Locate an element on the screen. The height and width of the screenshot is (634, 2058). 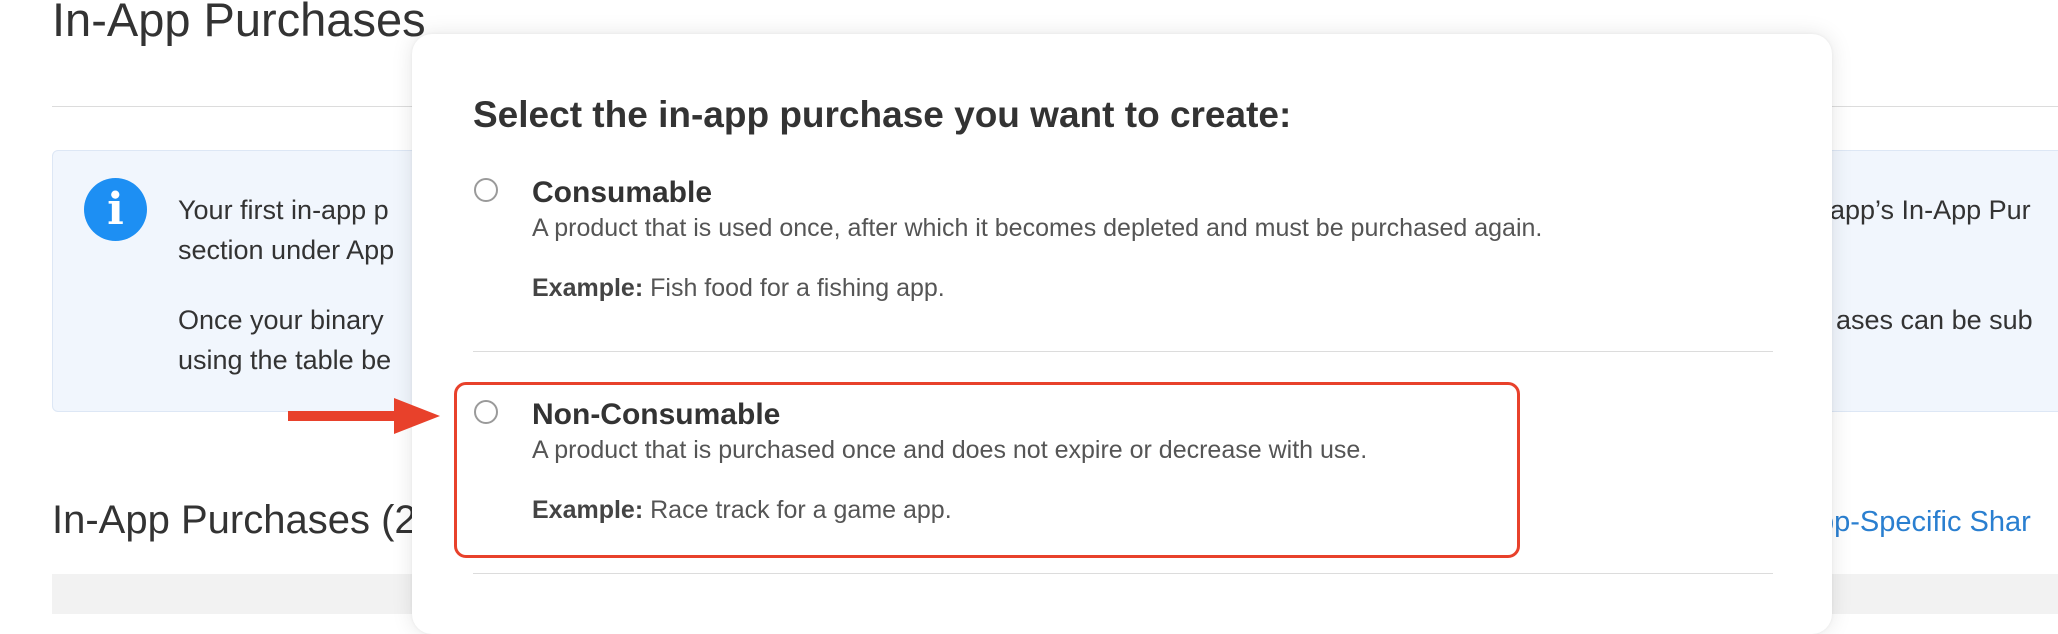
info-text-line-1-right: app’s In-App Pur is located at coordinates (1930, 210).